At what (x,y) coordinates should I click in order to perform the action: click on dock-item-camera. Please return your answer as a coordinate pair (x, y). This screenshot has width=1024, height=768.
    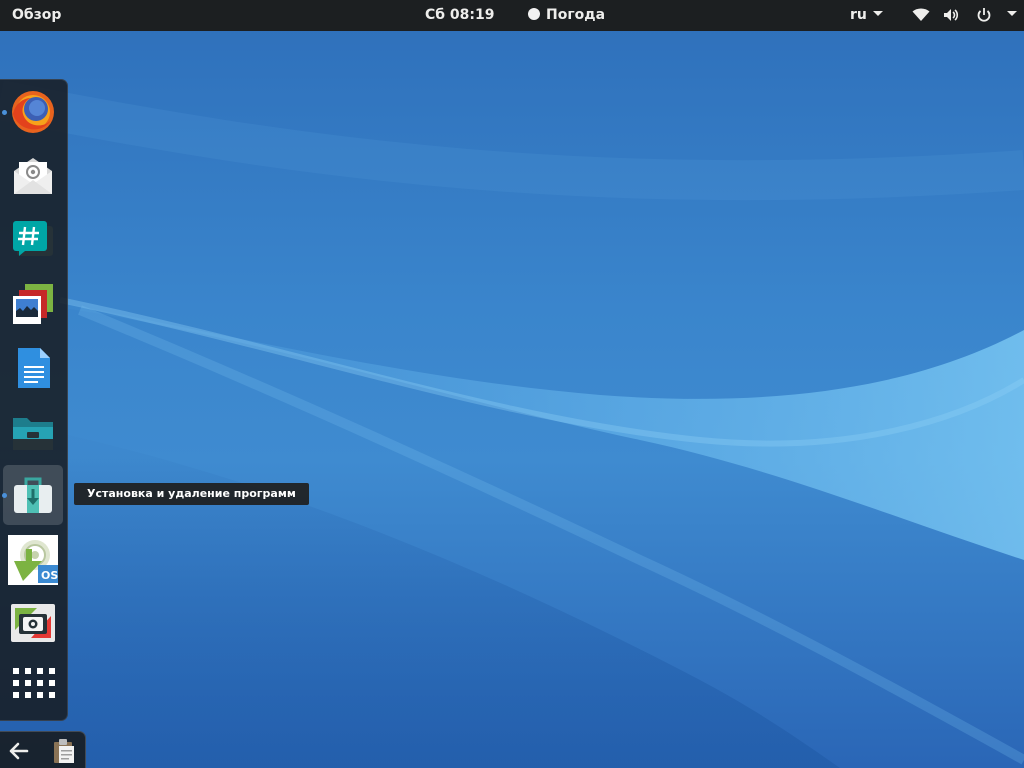
    Looking at the image, I should click on (33, 624).